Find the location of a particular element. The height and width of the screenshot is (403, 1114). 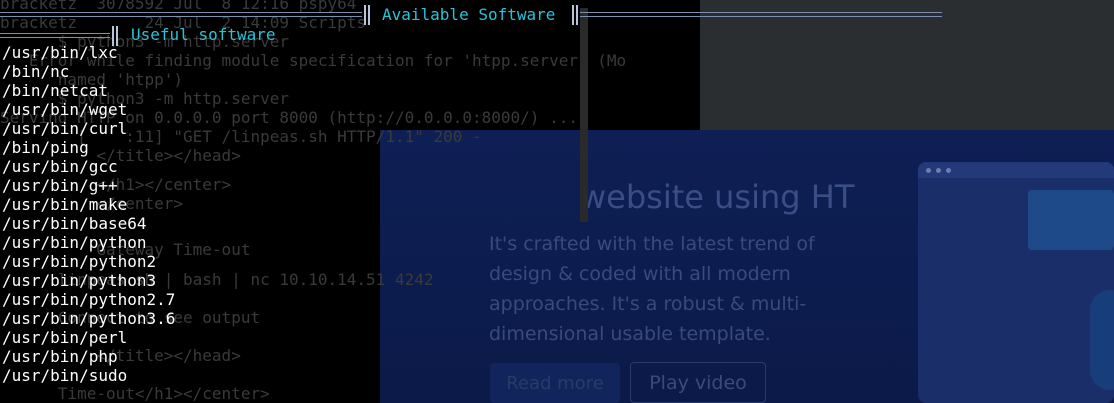

software-path: /usr/bin/python3 is located at coordinates (79, 280).